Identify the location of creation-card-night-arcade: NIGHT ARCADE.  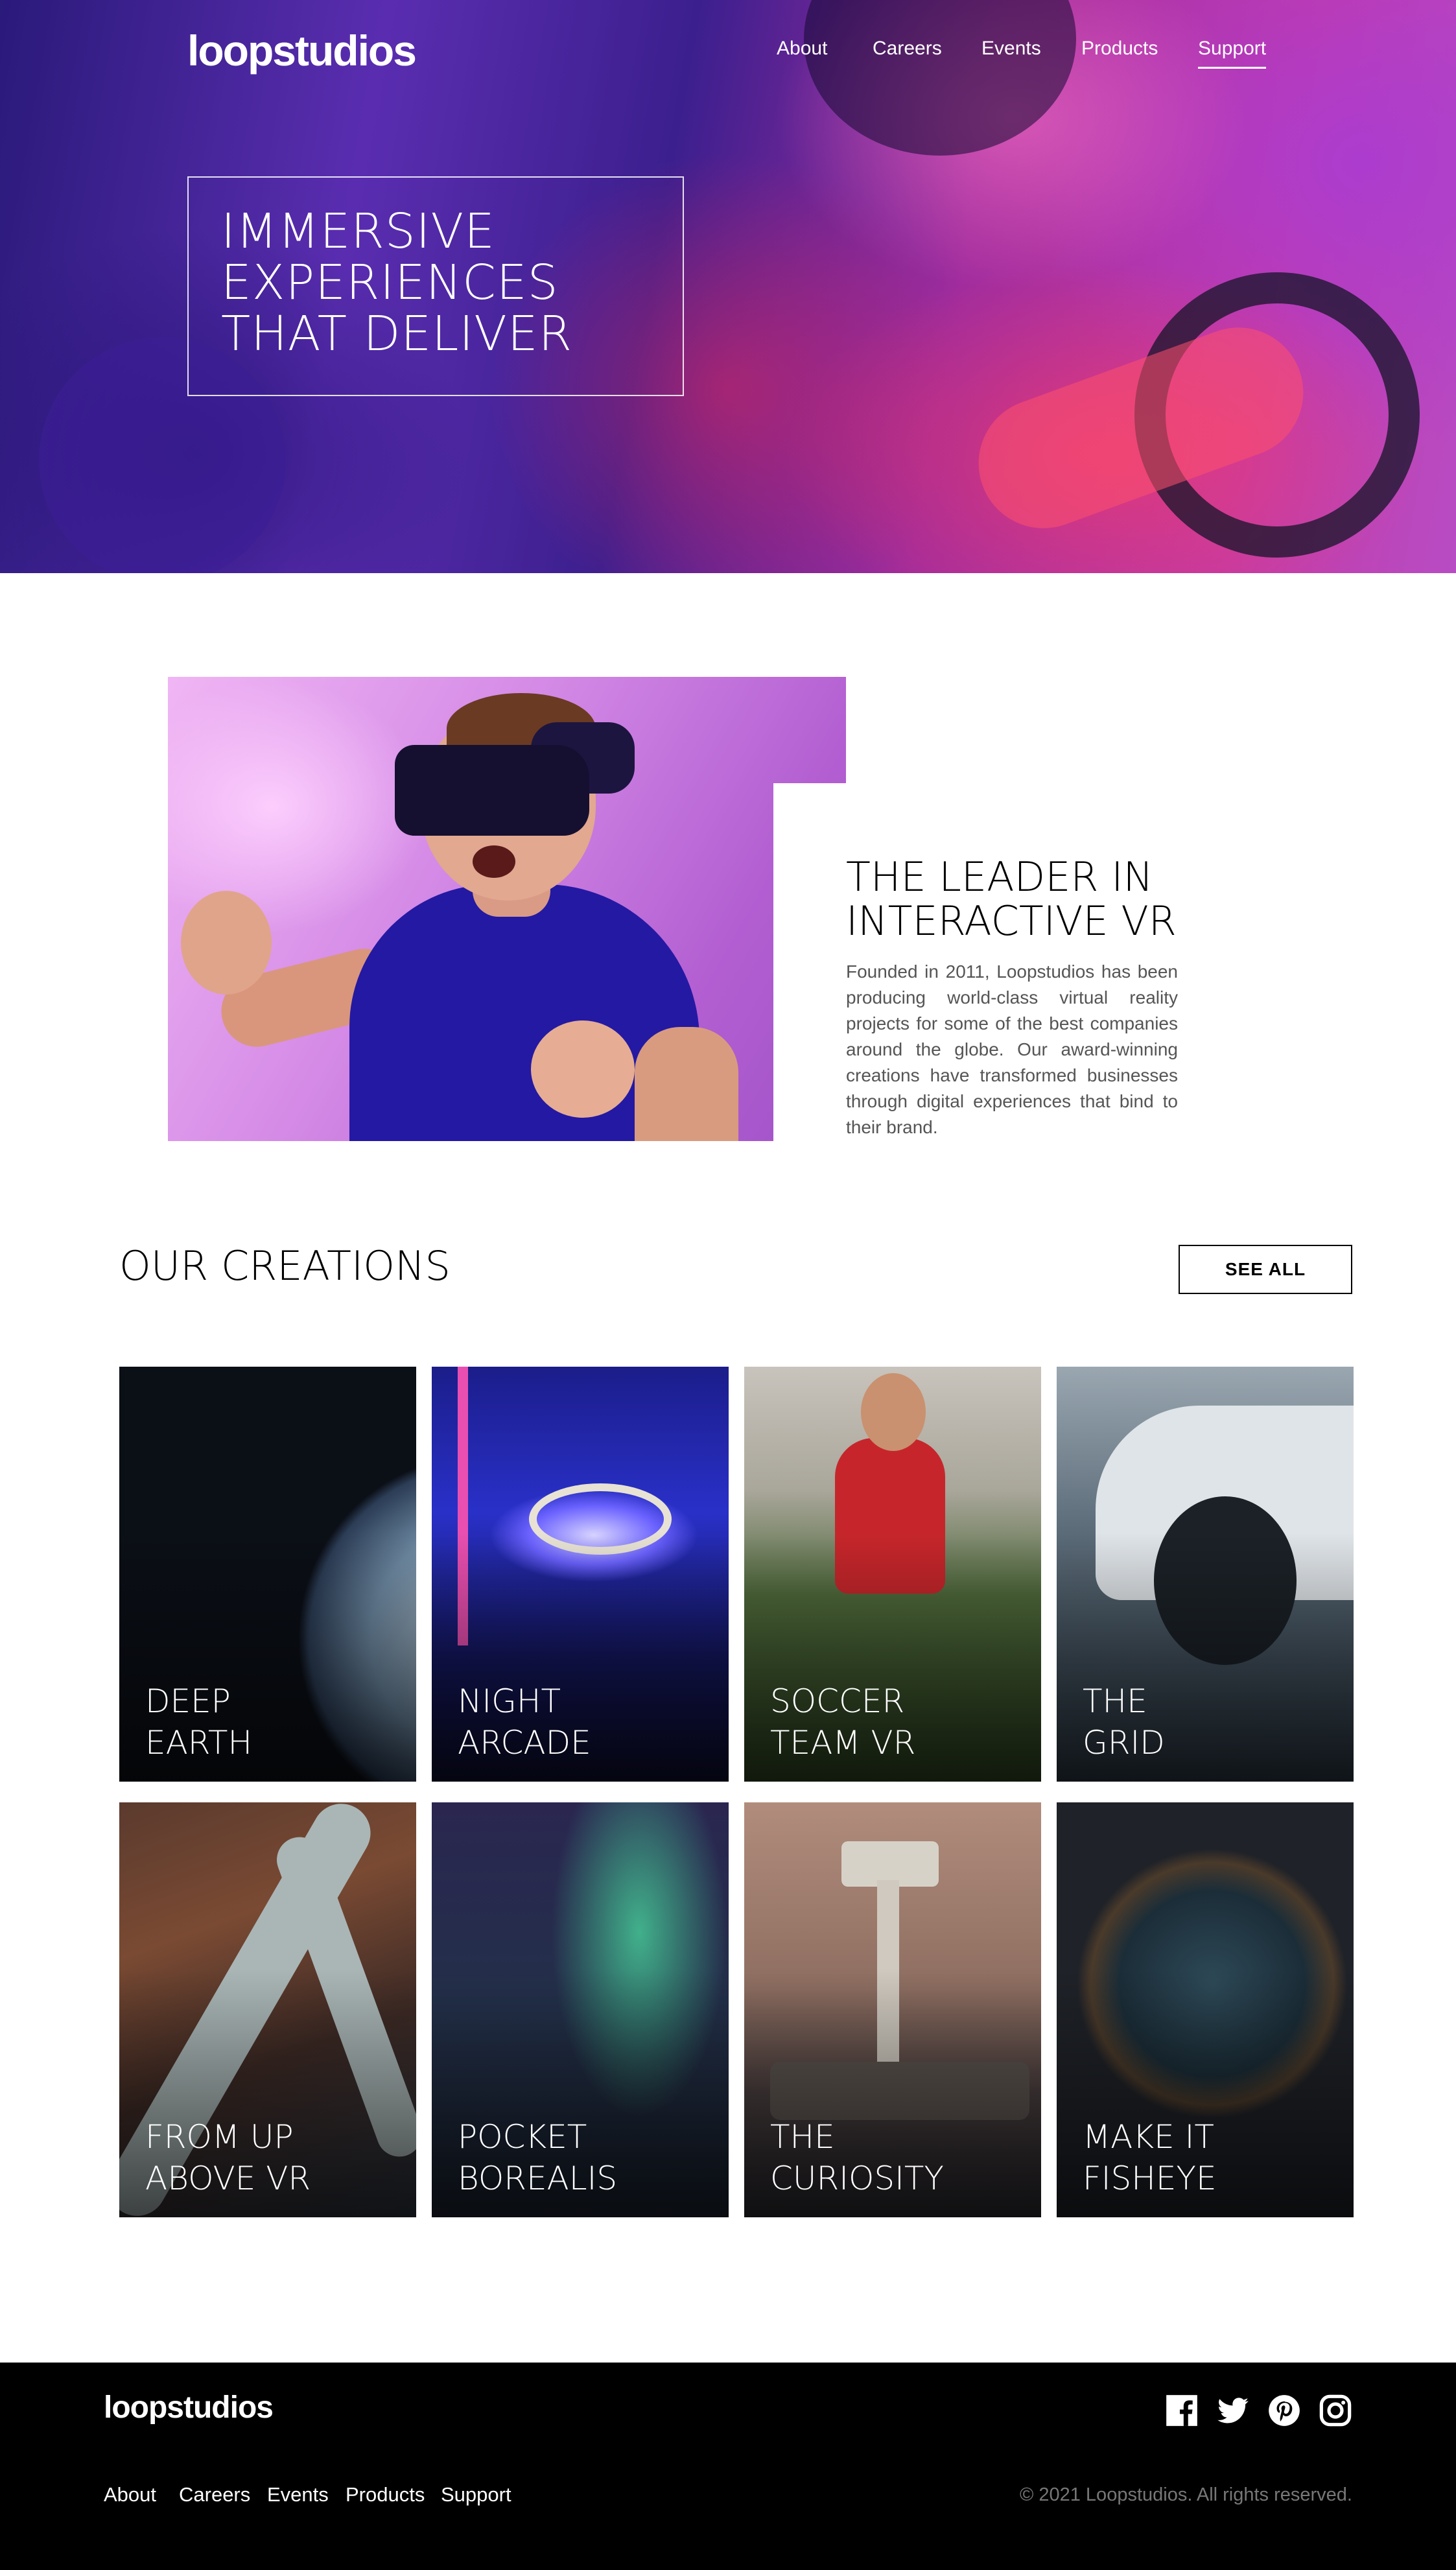
(580, 1575).